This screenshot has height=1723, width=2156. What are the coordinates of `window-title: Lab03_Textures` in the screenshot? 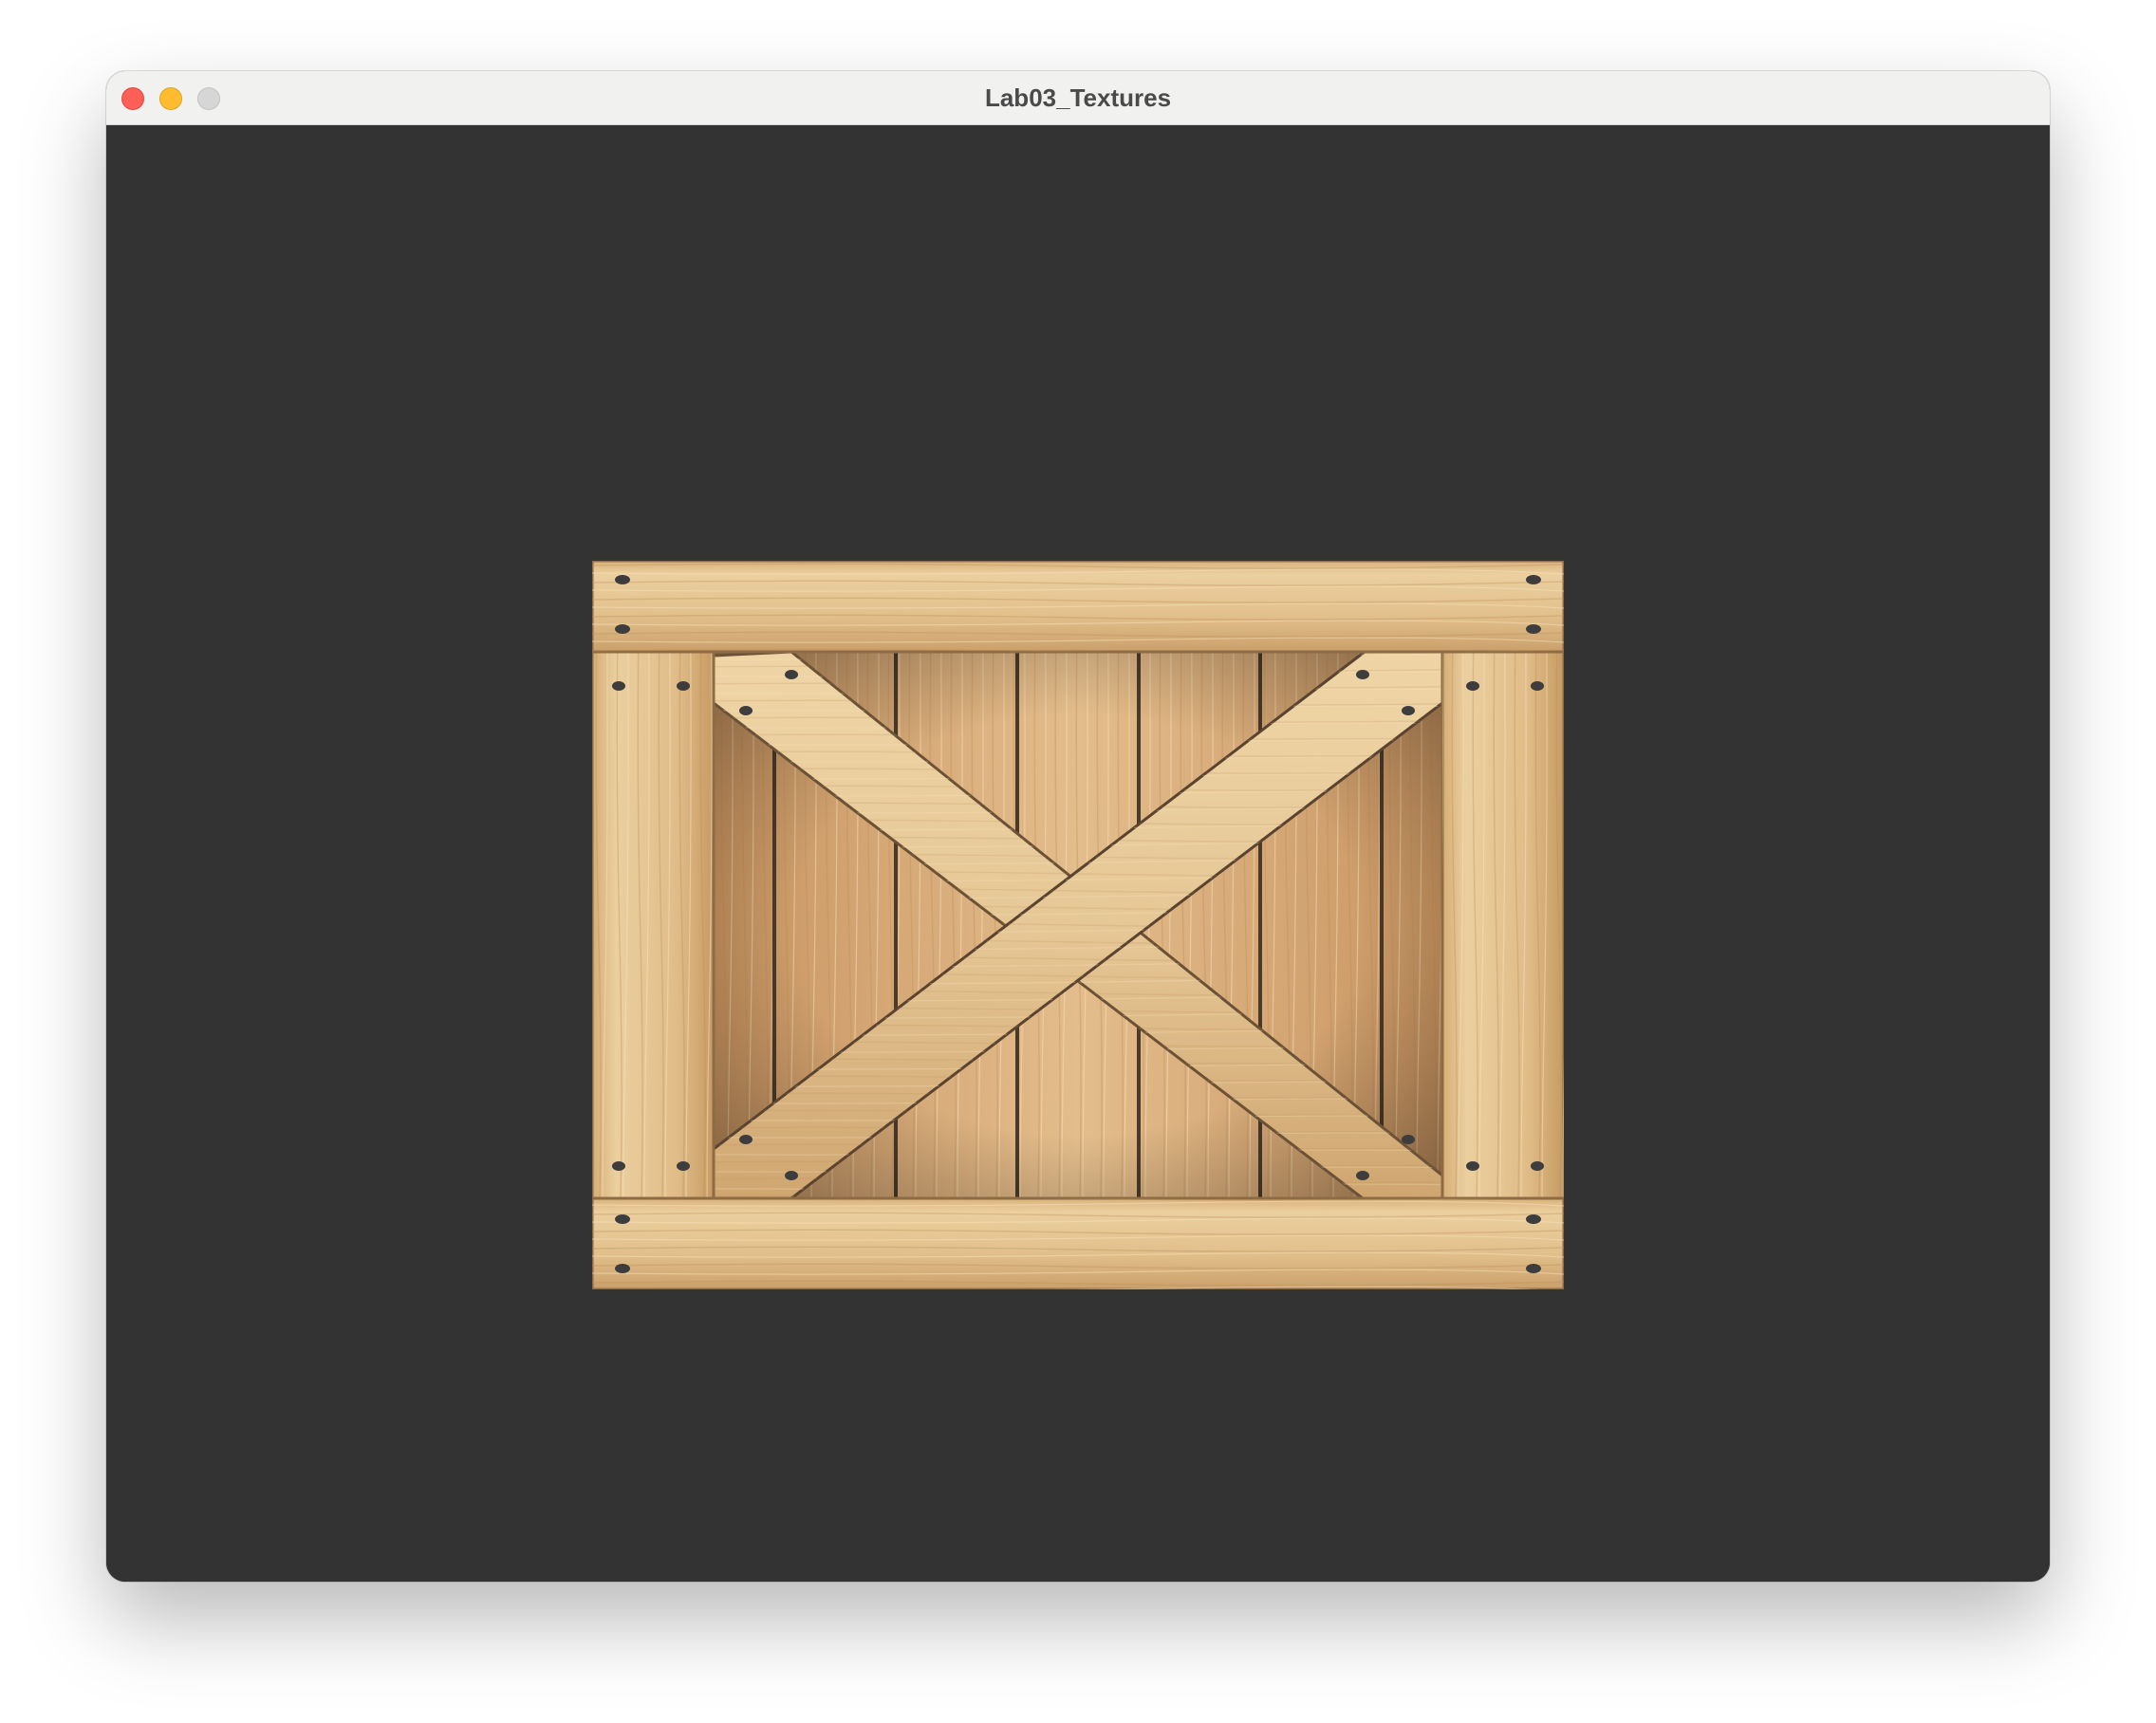 It's located at (1078, 97).